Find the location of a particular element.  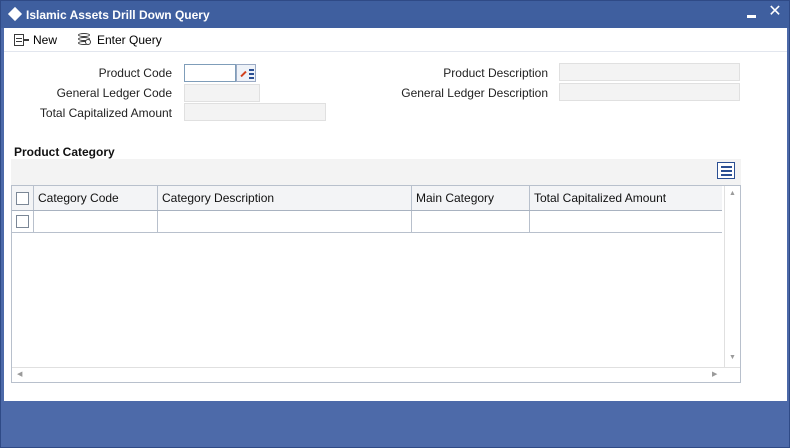

general-ledger-description-field is located at coordinates (649, 92).